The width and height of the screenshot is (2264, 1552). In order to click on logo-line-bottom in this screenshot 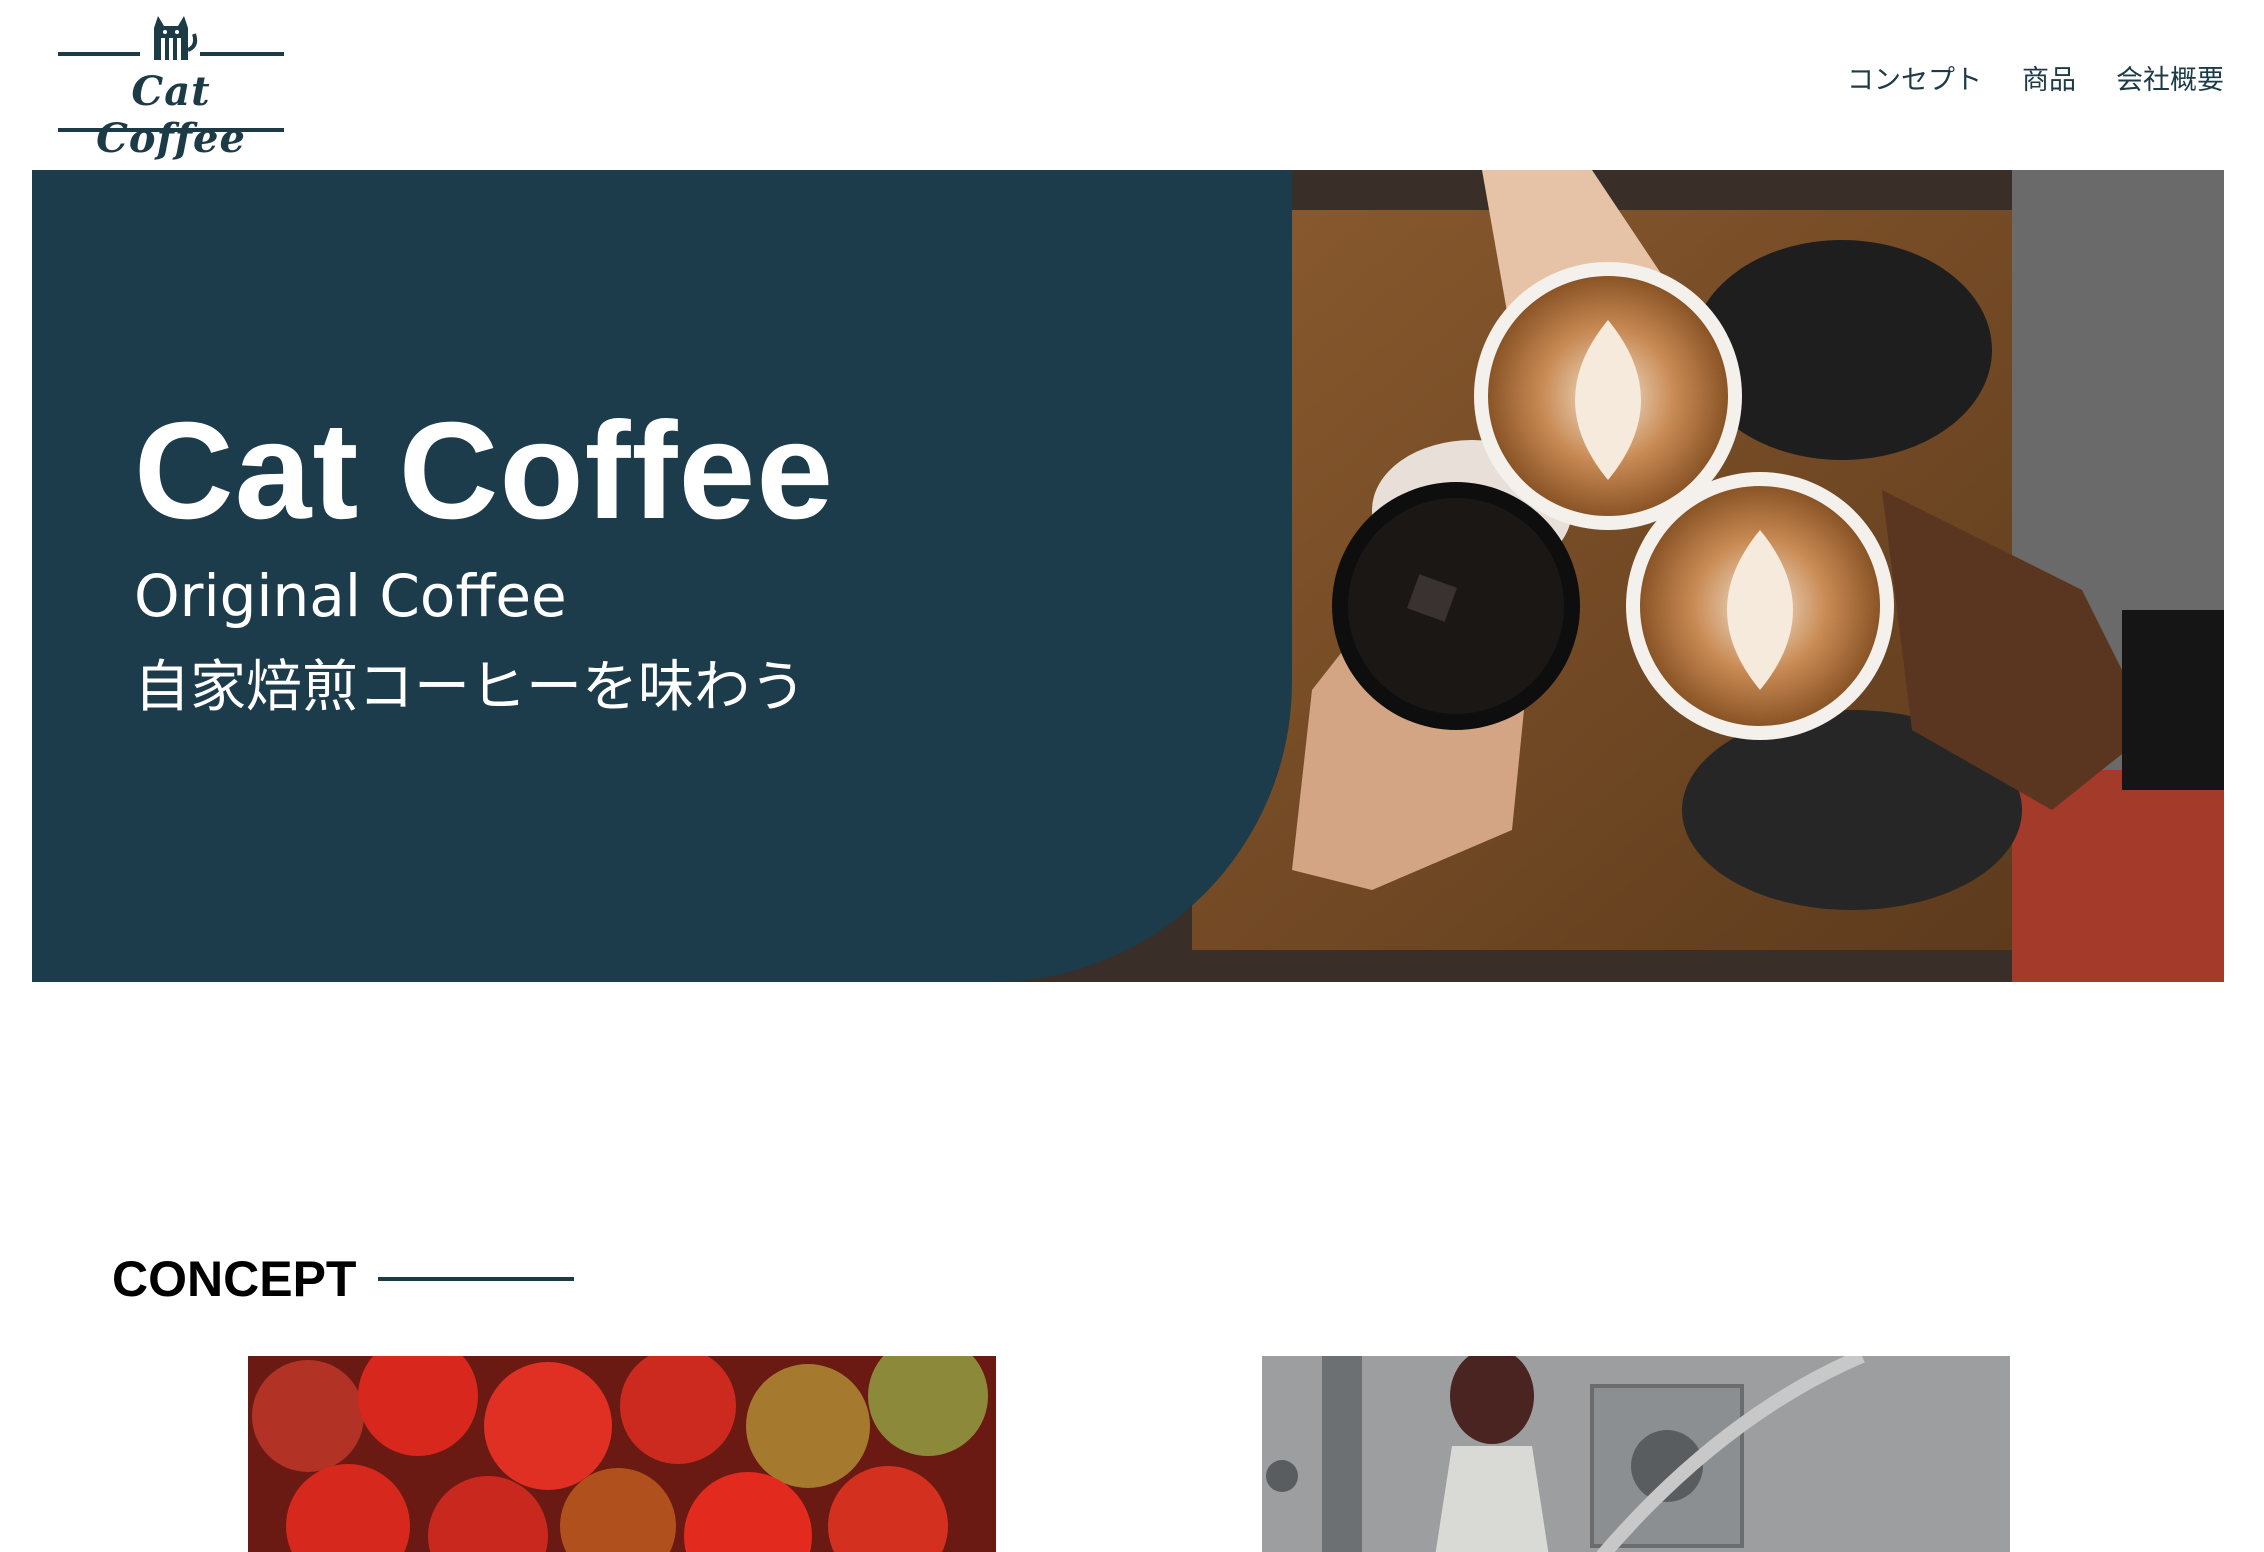, I will do `click(171, 130)`.